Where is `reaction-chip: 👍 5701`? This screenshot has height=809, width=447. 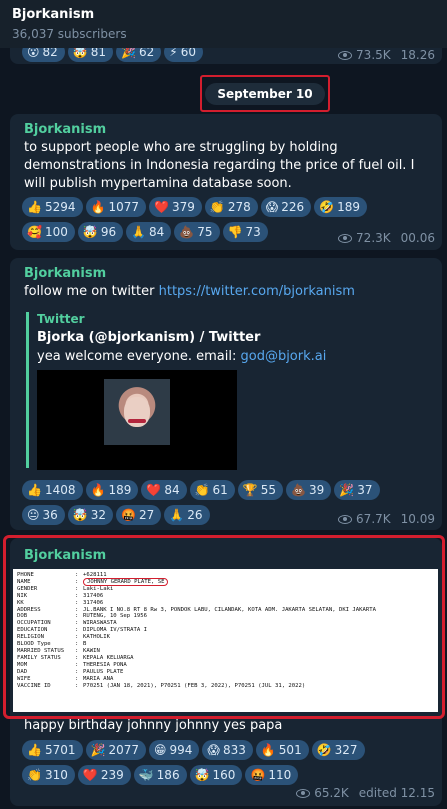 reaction-chip: 👍 5701 is located at coordinates (52, 750).